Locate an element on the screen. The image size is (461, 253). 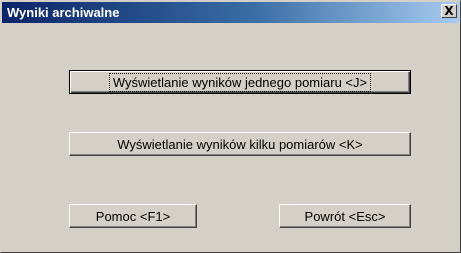
help-button: Pomoc <F1> is located at coordinates (133, 216).